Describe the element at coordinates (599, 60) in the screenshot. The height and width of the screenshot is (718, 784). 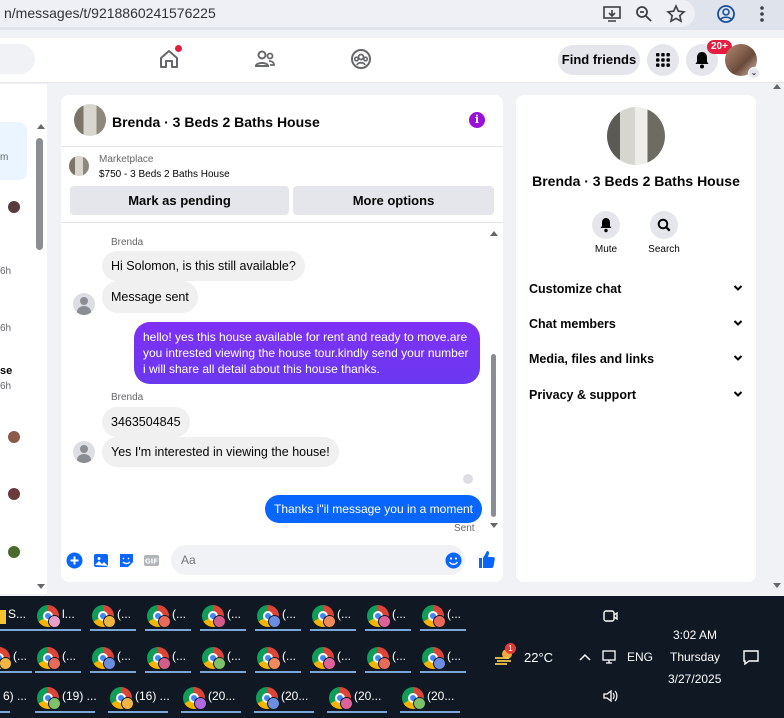
I see `find-friends-button: Find friends` at that location.